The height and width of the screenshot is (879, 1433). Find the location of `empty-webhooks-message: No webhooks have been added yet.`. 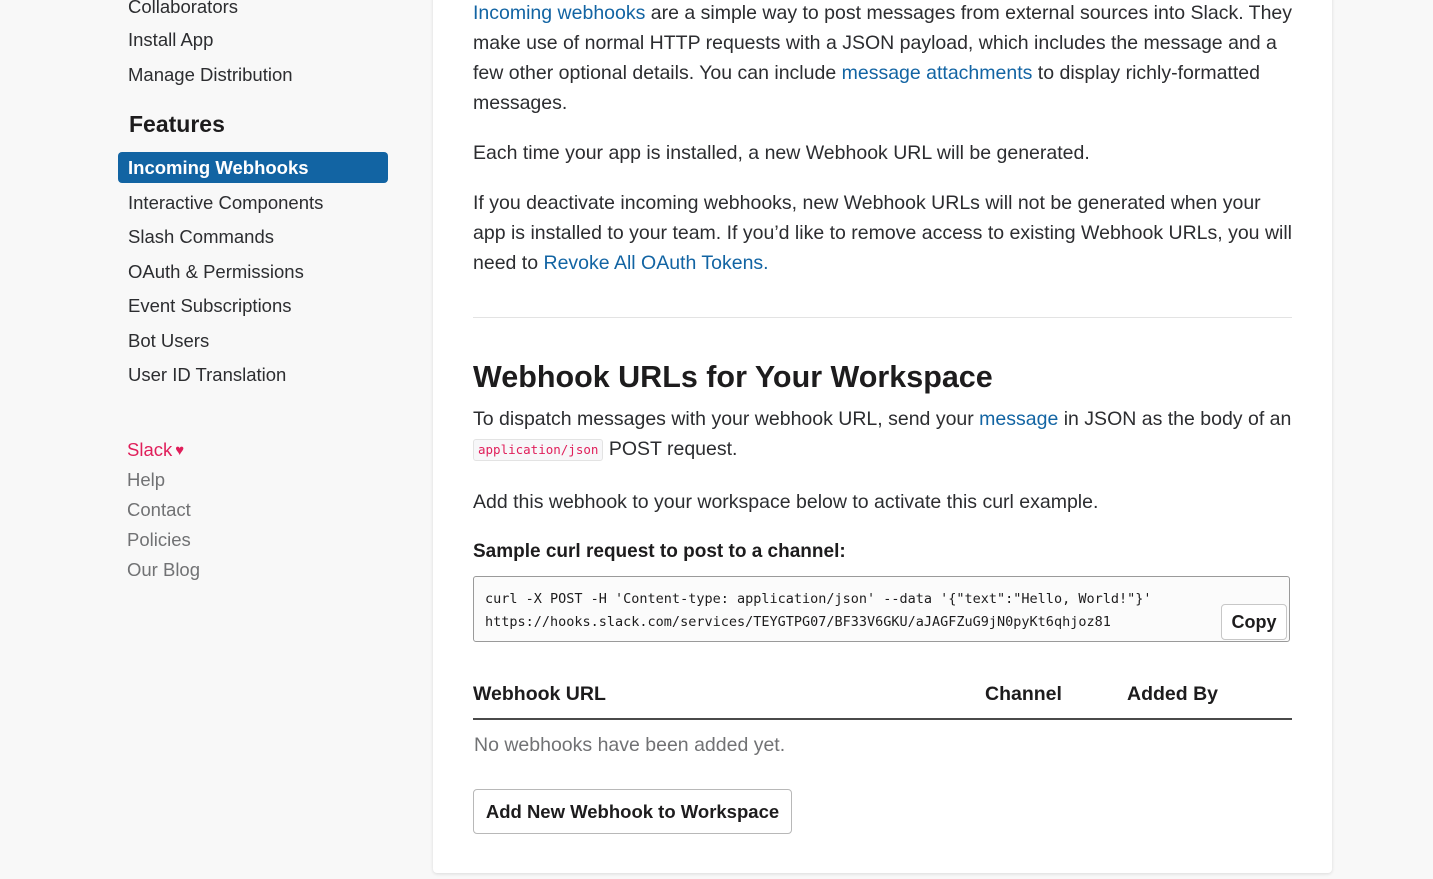

empty-webhooks-message: No webhooks have been added yet. is located at coordinates (630, 745).